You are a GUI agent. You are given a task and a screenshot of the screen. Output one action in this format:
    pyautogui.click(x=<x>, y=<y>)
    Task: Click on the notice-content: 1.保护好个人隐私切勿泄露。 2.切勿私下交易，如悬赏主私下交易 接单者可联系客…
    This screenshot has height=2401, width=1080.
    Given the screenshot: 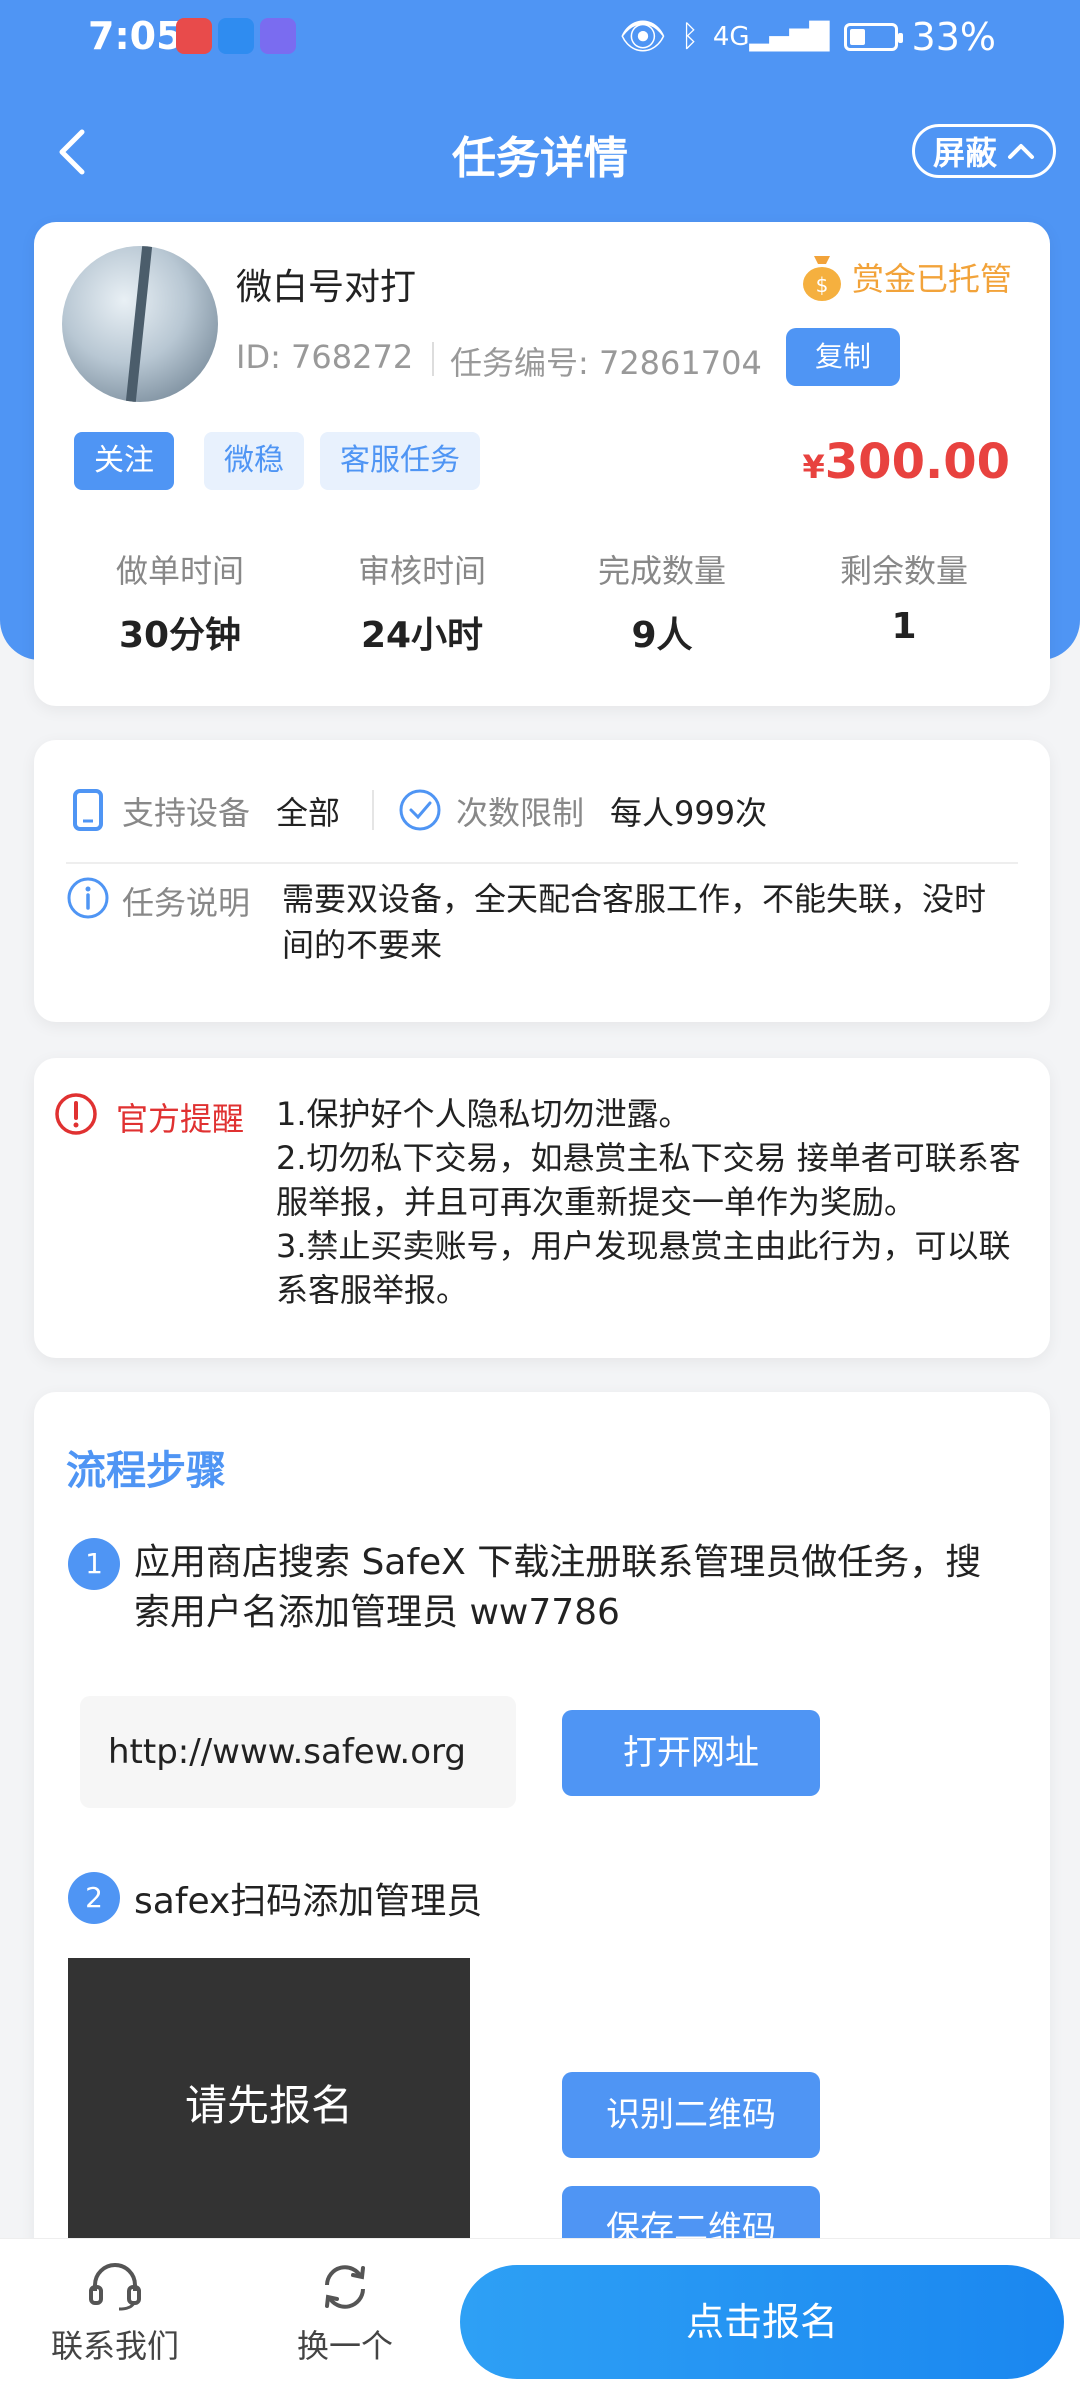 What is the action you would take?
    pyautogui.click(x=651, y=1202)
    